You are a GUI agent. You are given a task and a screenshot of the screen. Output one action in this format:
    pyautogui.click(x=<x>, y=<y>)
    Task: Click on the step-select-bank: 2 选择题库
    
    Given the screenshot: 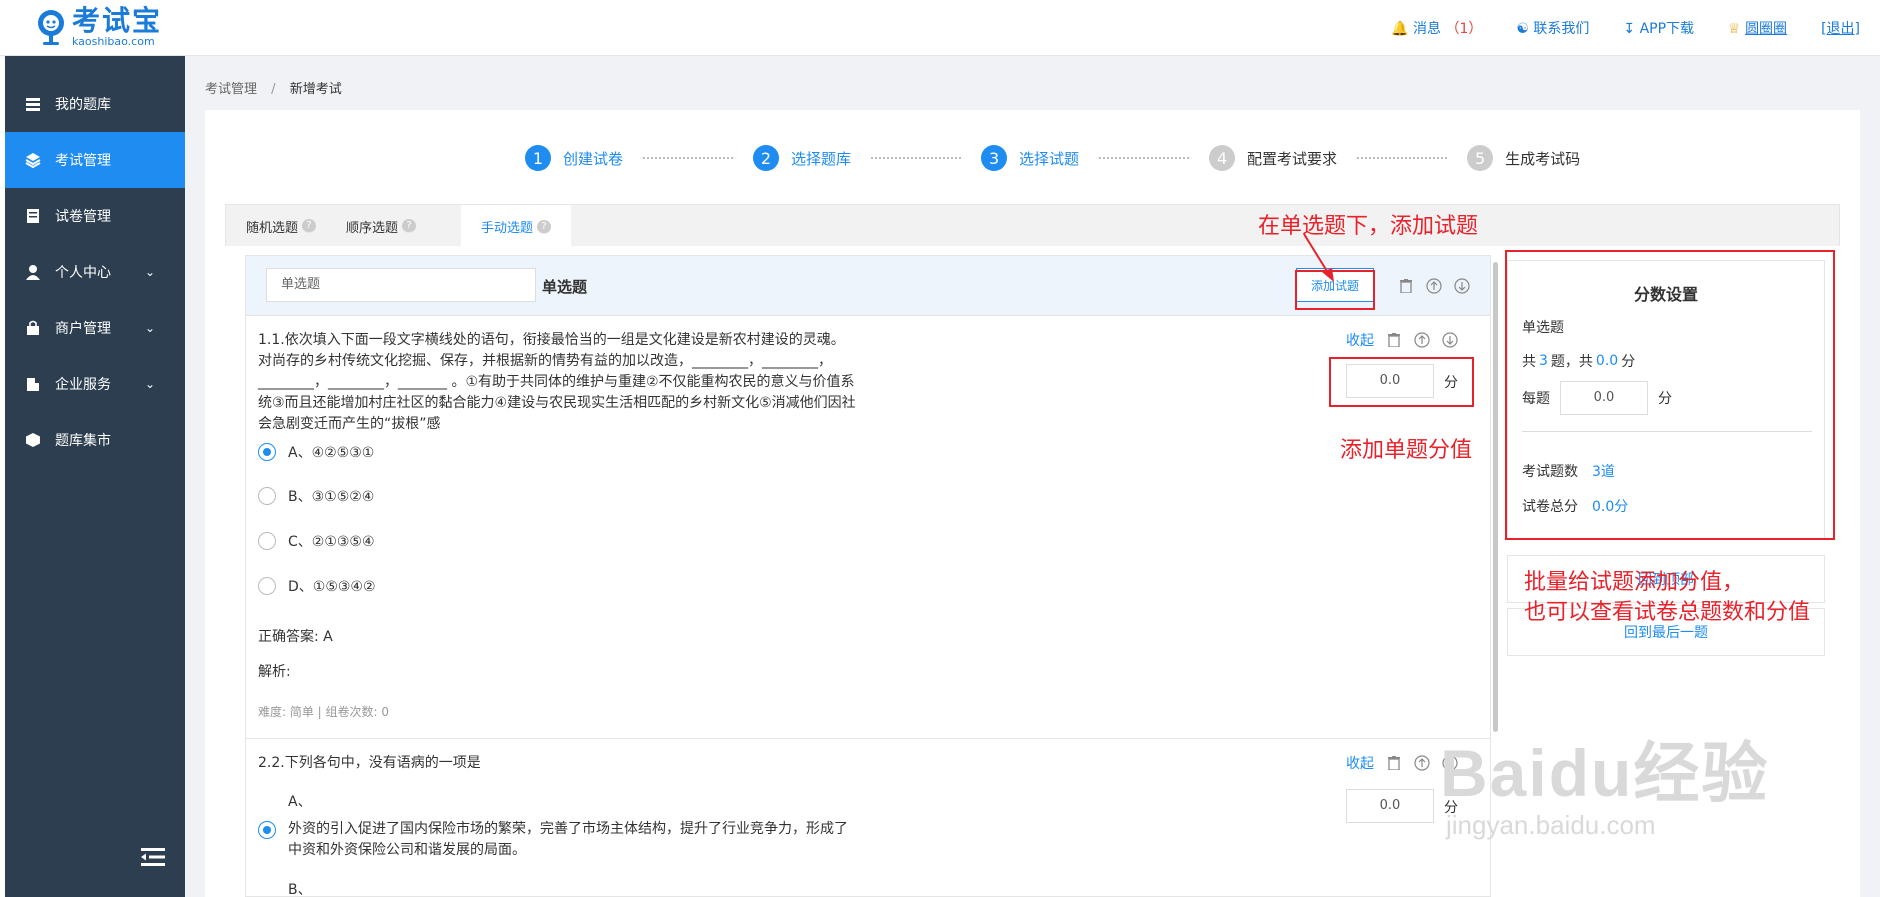 What is the action you would take?
    pyautogui.click(x=802, y=158)
    